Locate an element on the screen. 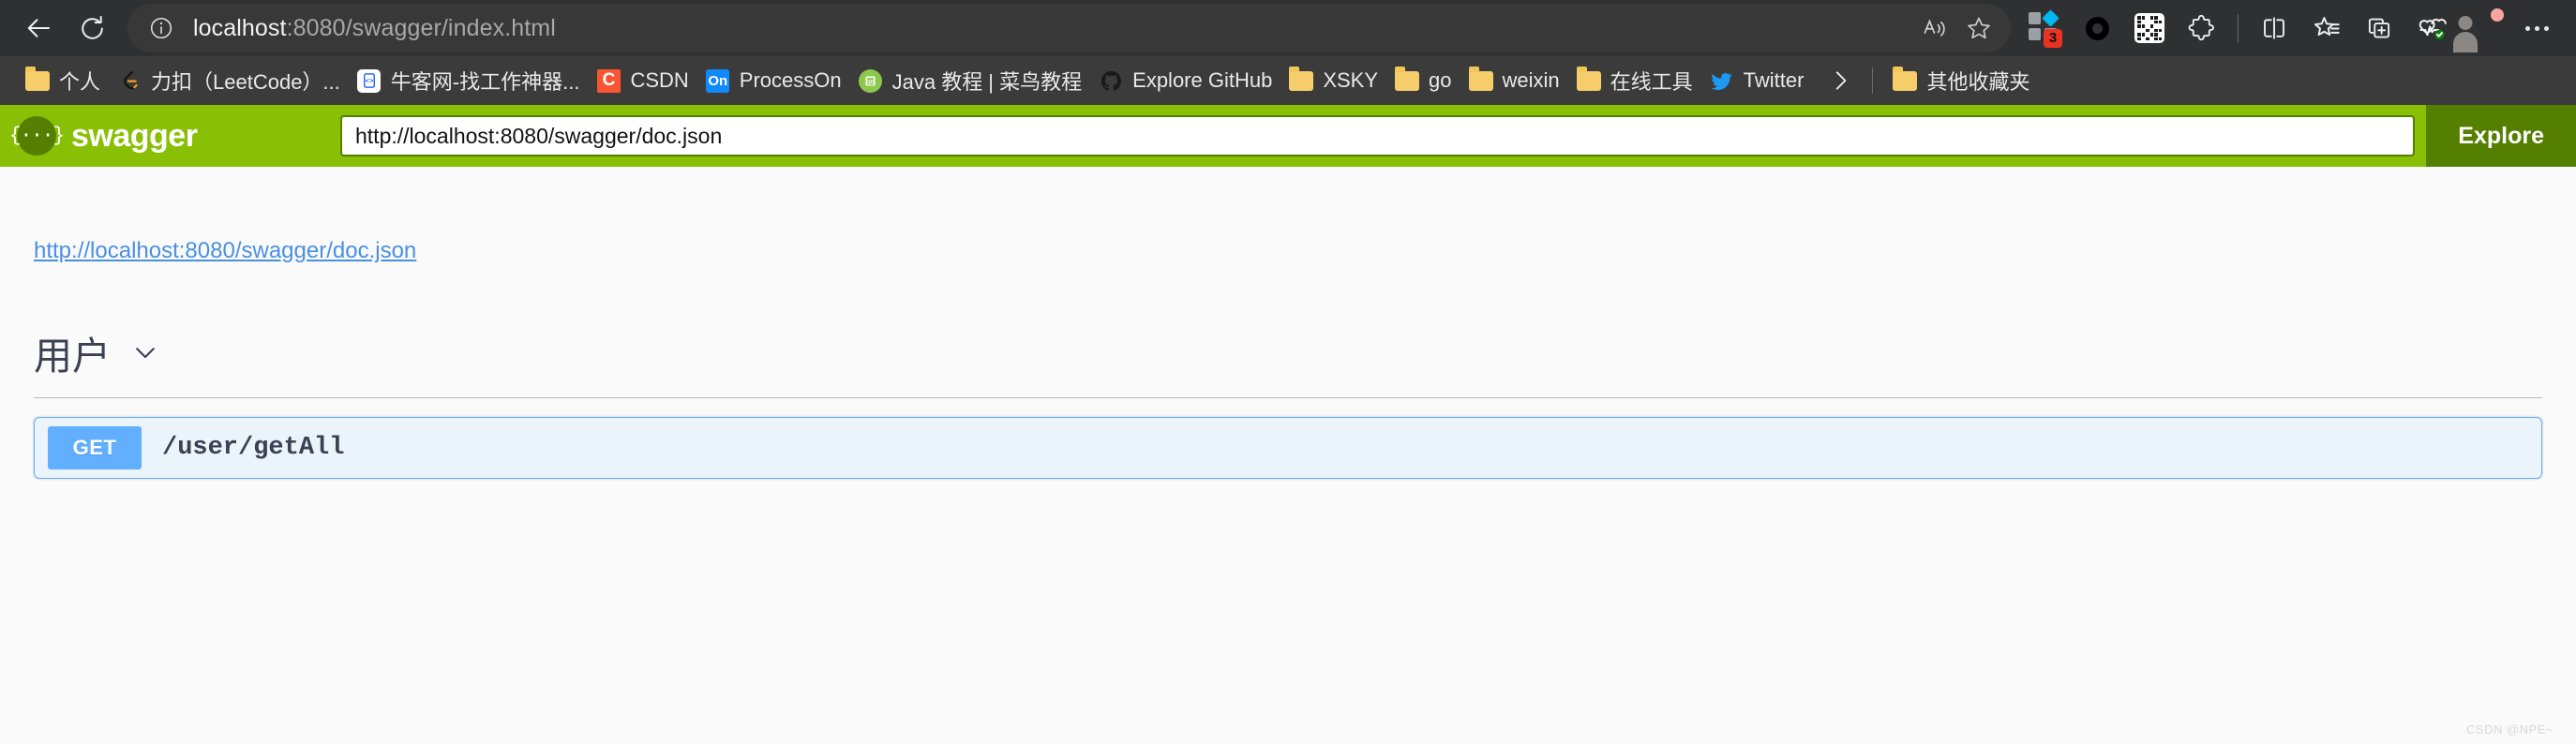 The height and width of the screenshot is (744, 2576). bookmark-runoob-java: Java 教程 | 菜鸟教程 is located at coordinates (971, 80).